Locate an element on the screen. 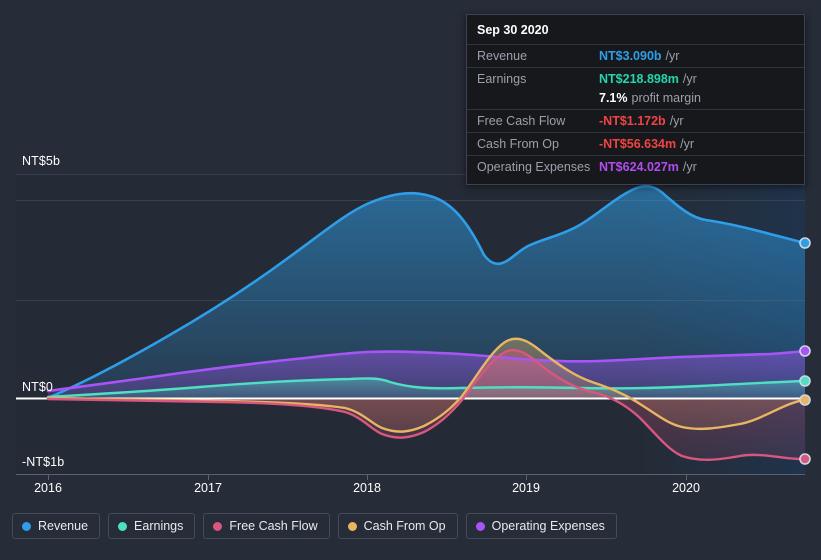 This screenshot has width=821, height=560. tooltip-unit-cash-from-op: /yr is located at coordinates (687, 144).